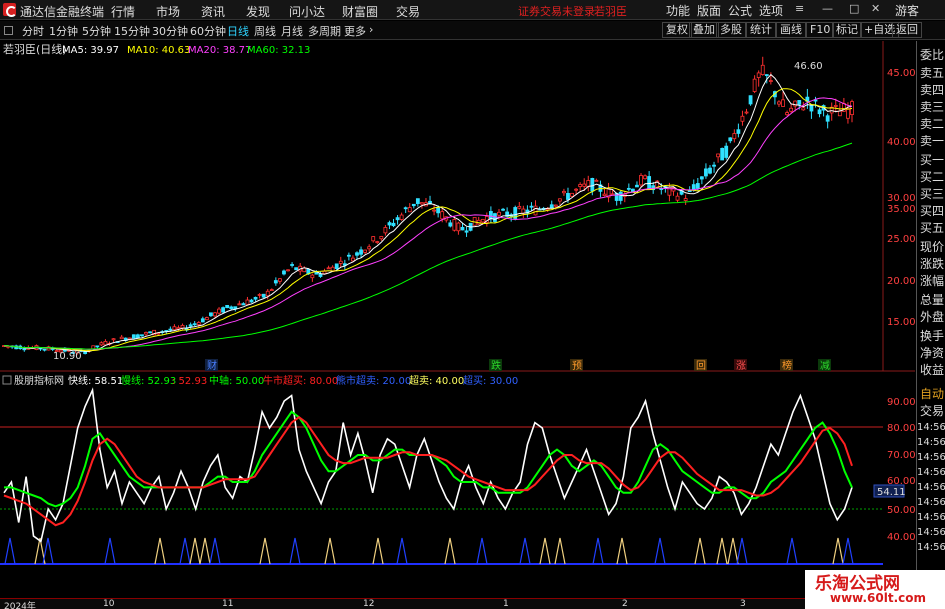 This screenshot has height=609, width=945. What do you see at coordinates (787, 365) in the screenshot?
I see `event-bang: 榜` at bounding box center [787, 365].